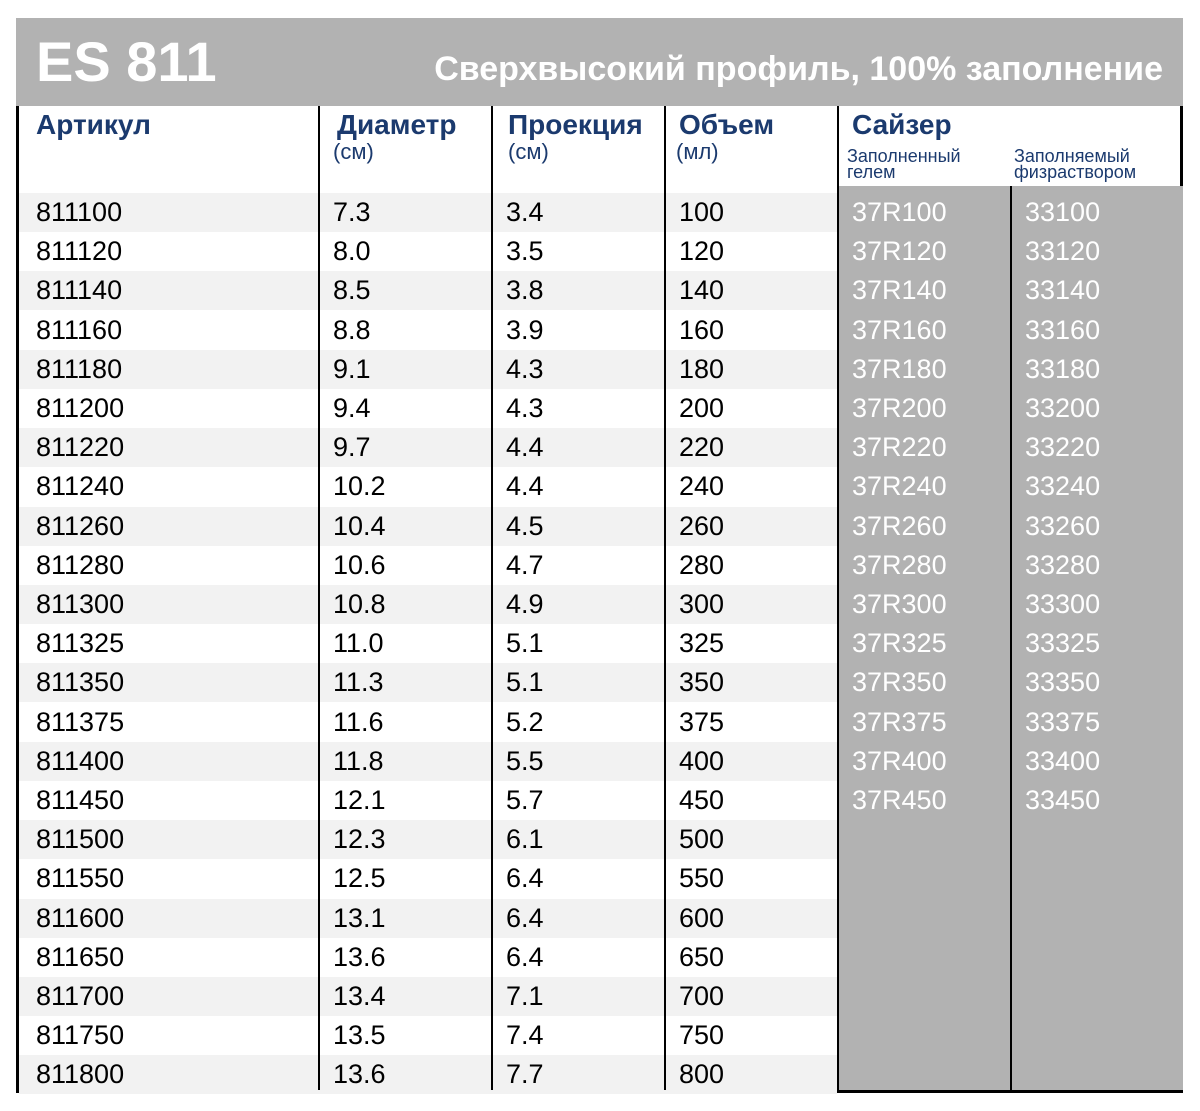  I want to click on cell-volume: 750, so click(702, 1035).